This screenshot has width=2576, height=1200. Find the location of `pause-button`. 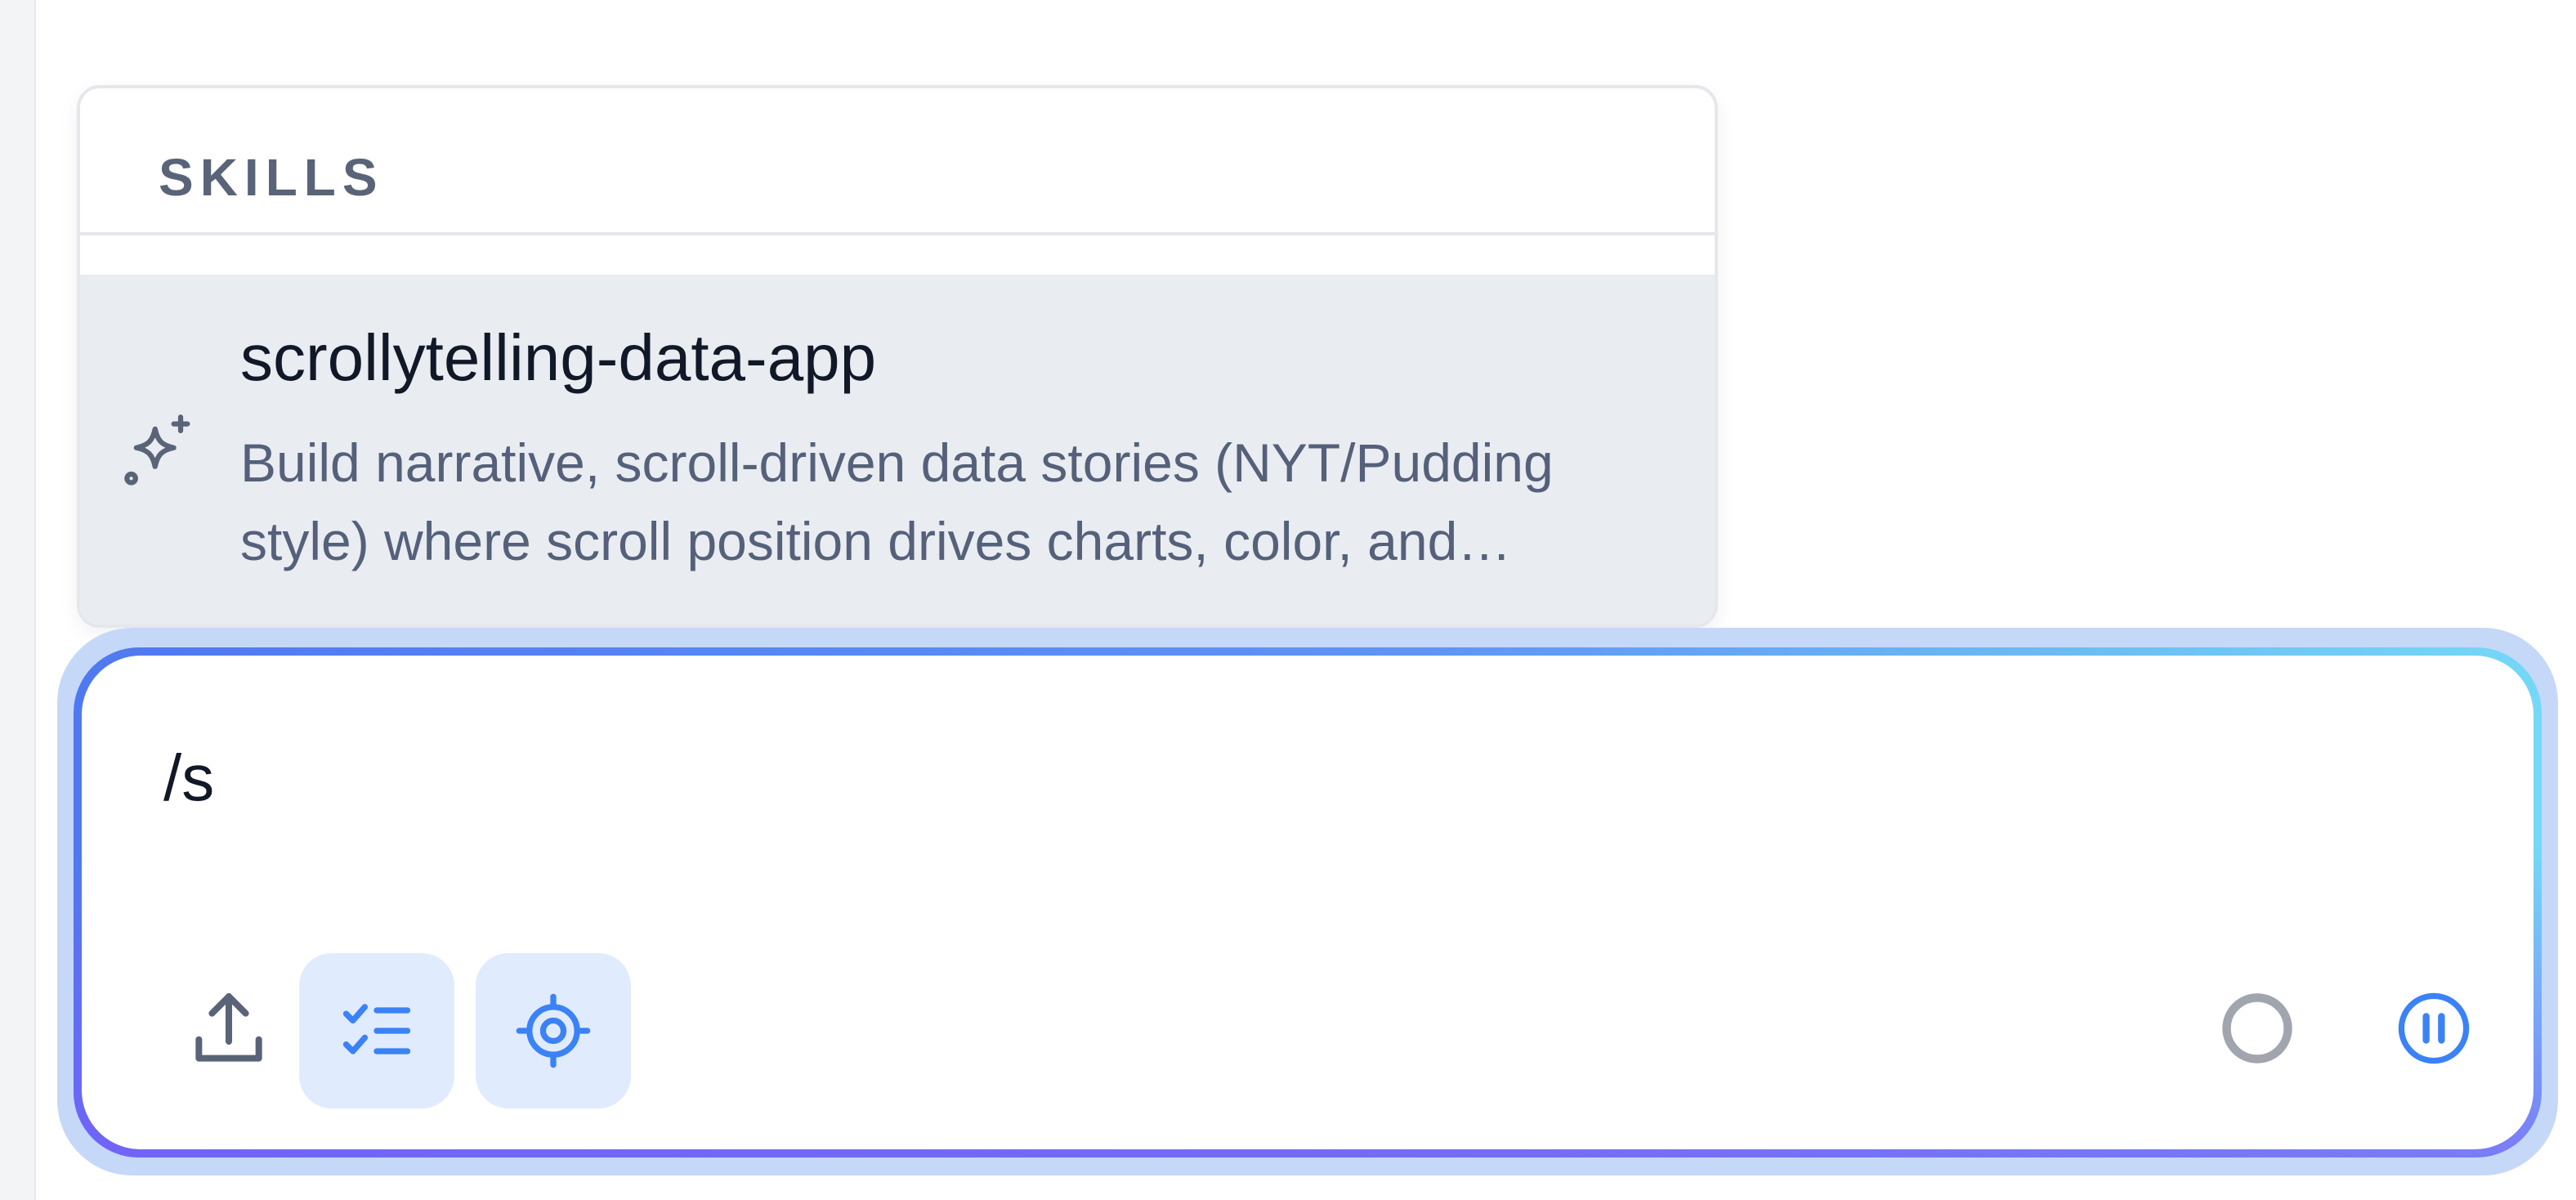

pause-button is located at coordinates (2434, 1028).